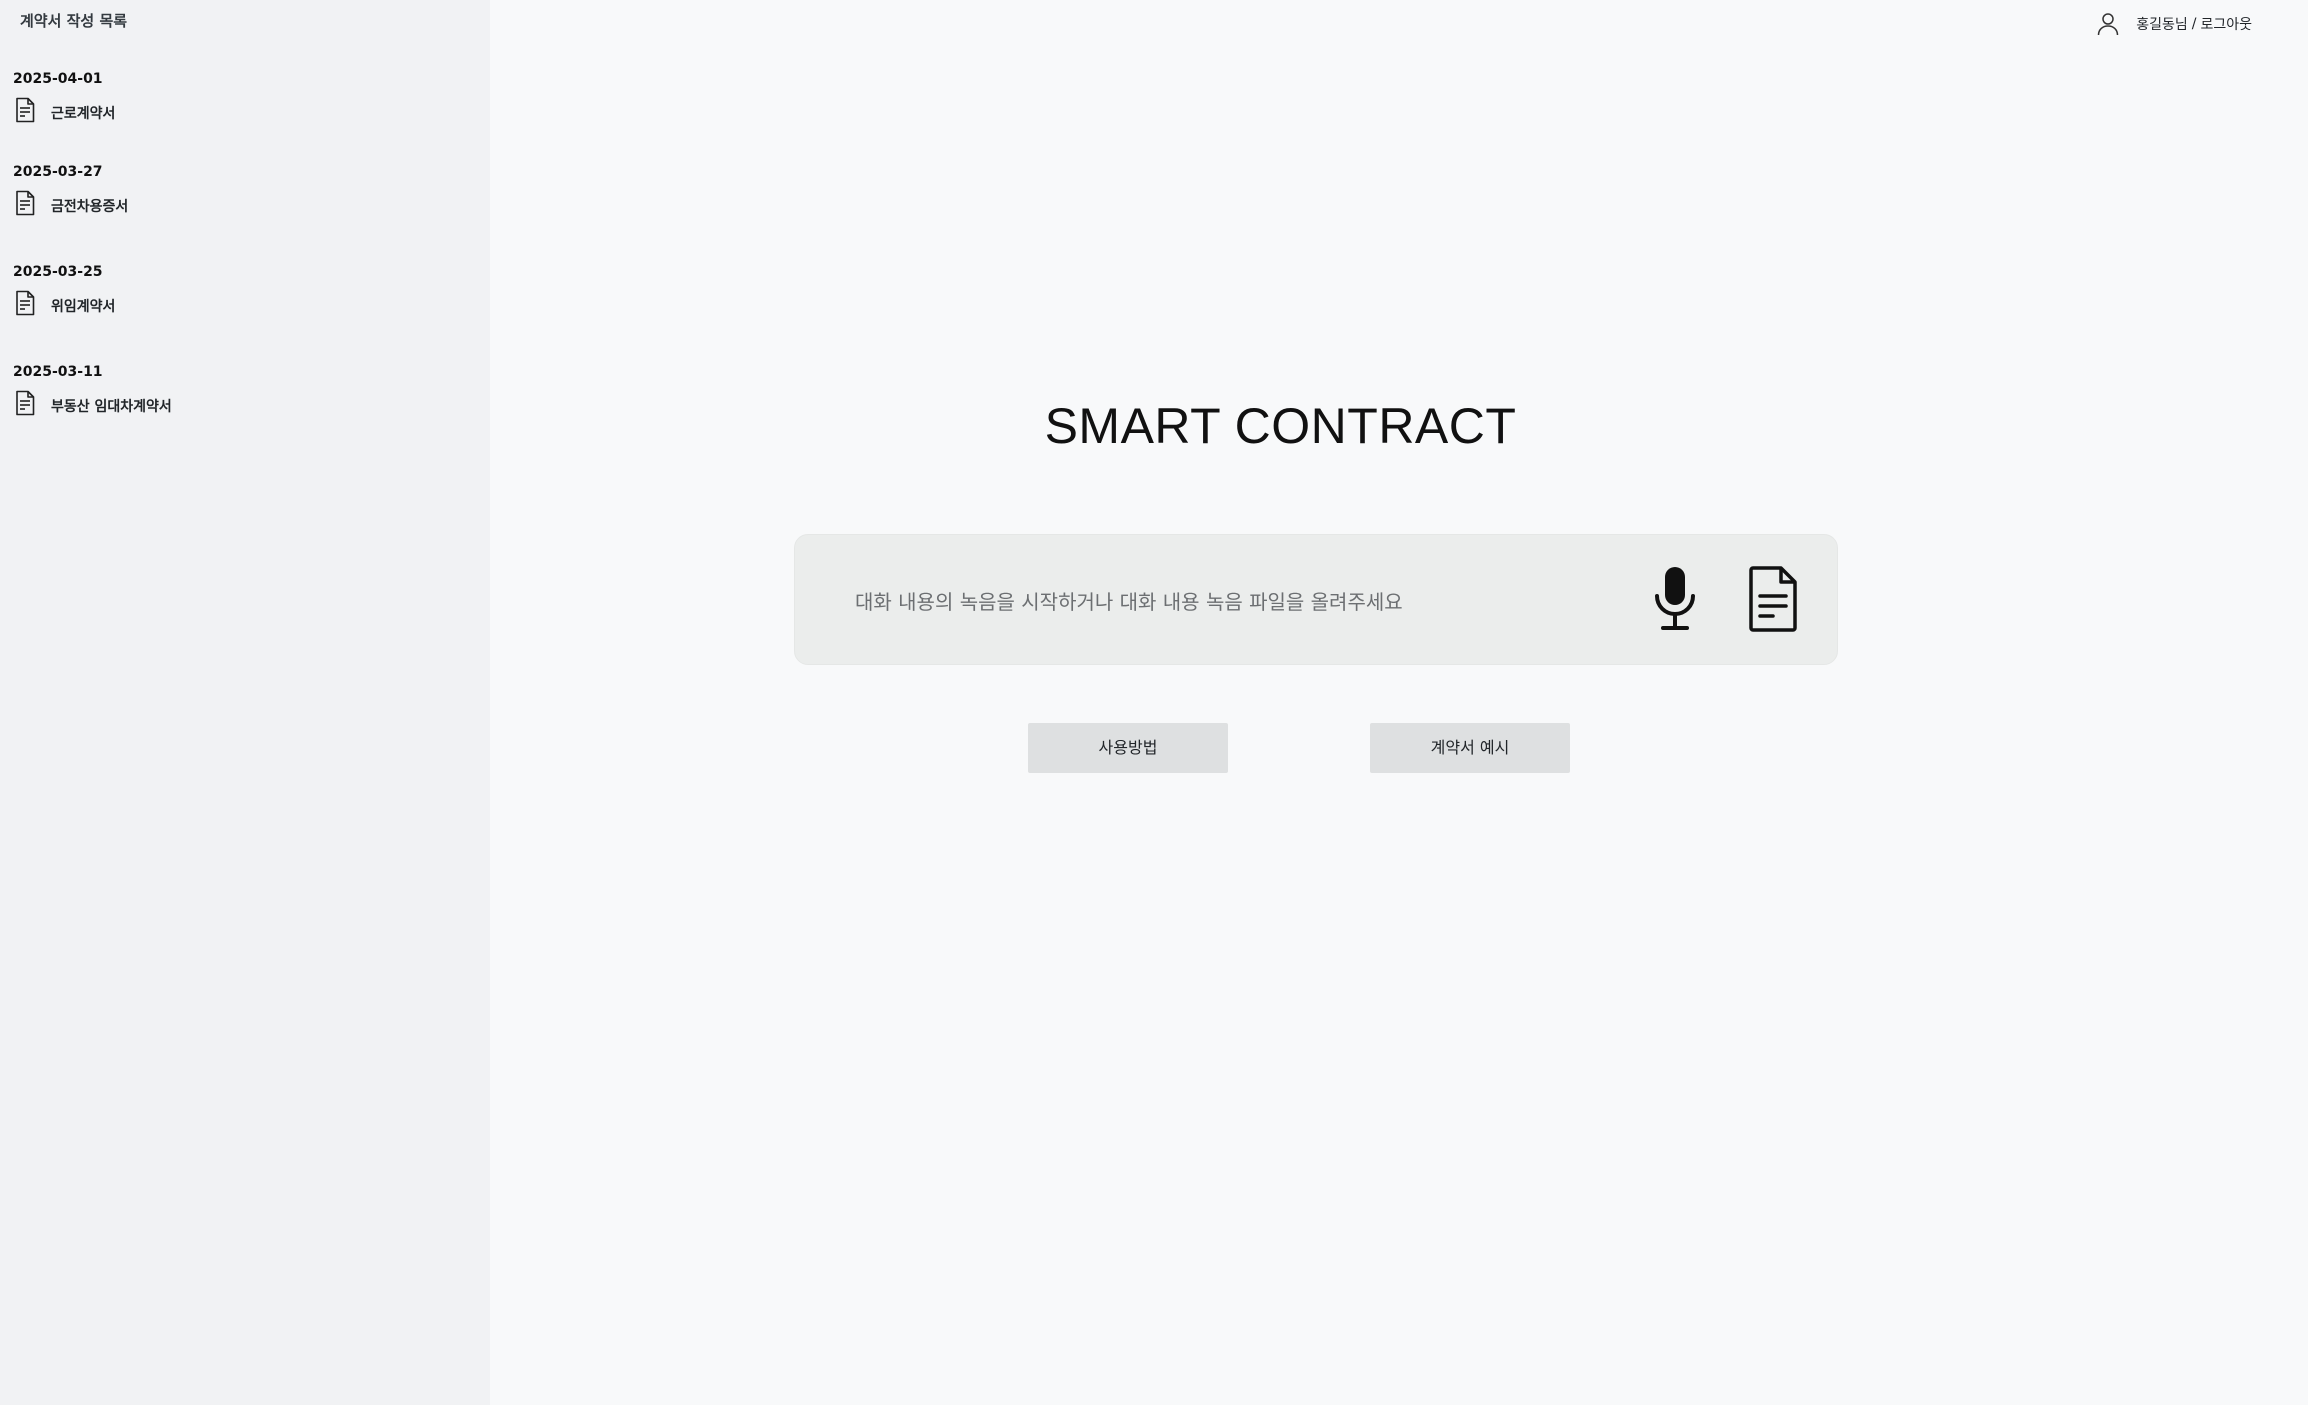  I want to click on history-date: 2025-03-27, so click(58, 172).